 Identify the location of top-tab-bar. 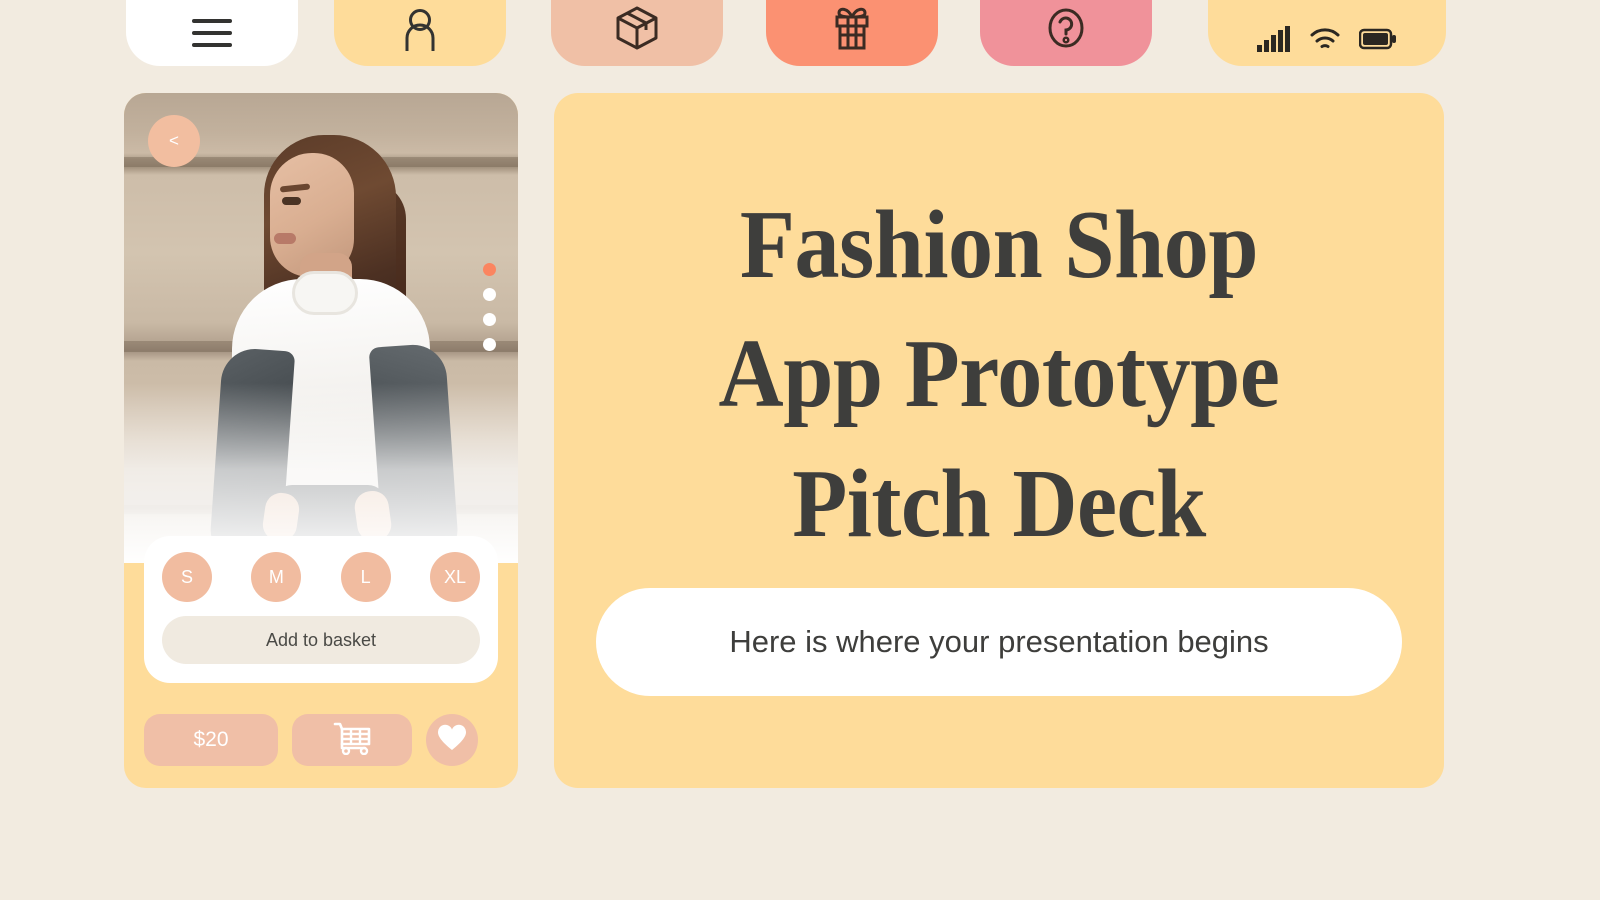
(800, 33).